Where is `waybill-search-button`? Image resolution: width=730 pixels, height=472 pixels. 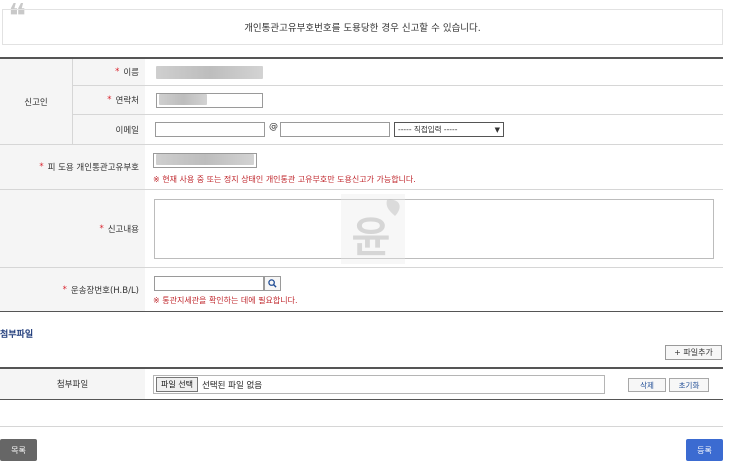
waybill-search-button is located at coordinates (272, 283).